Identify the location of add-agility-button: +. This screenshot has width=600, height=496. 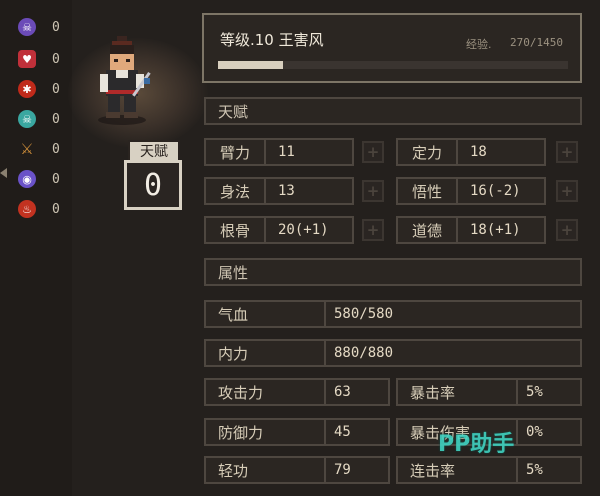
(373, 191).